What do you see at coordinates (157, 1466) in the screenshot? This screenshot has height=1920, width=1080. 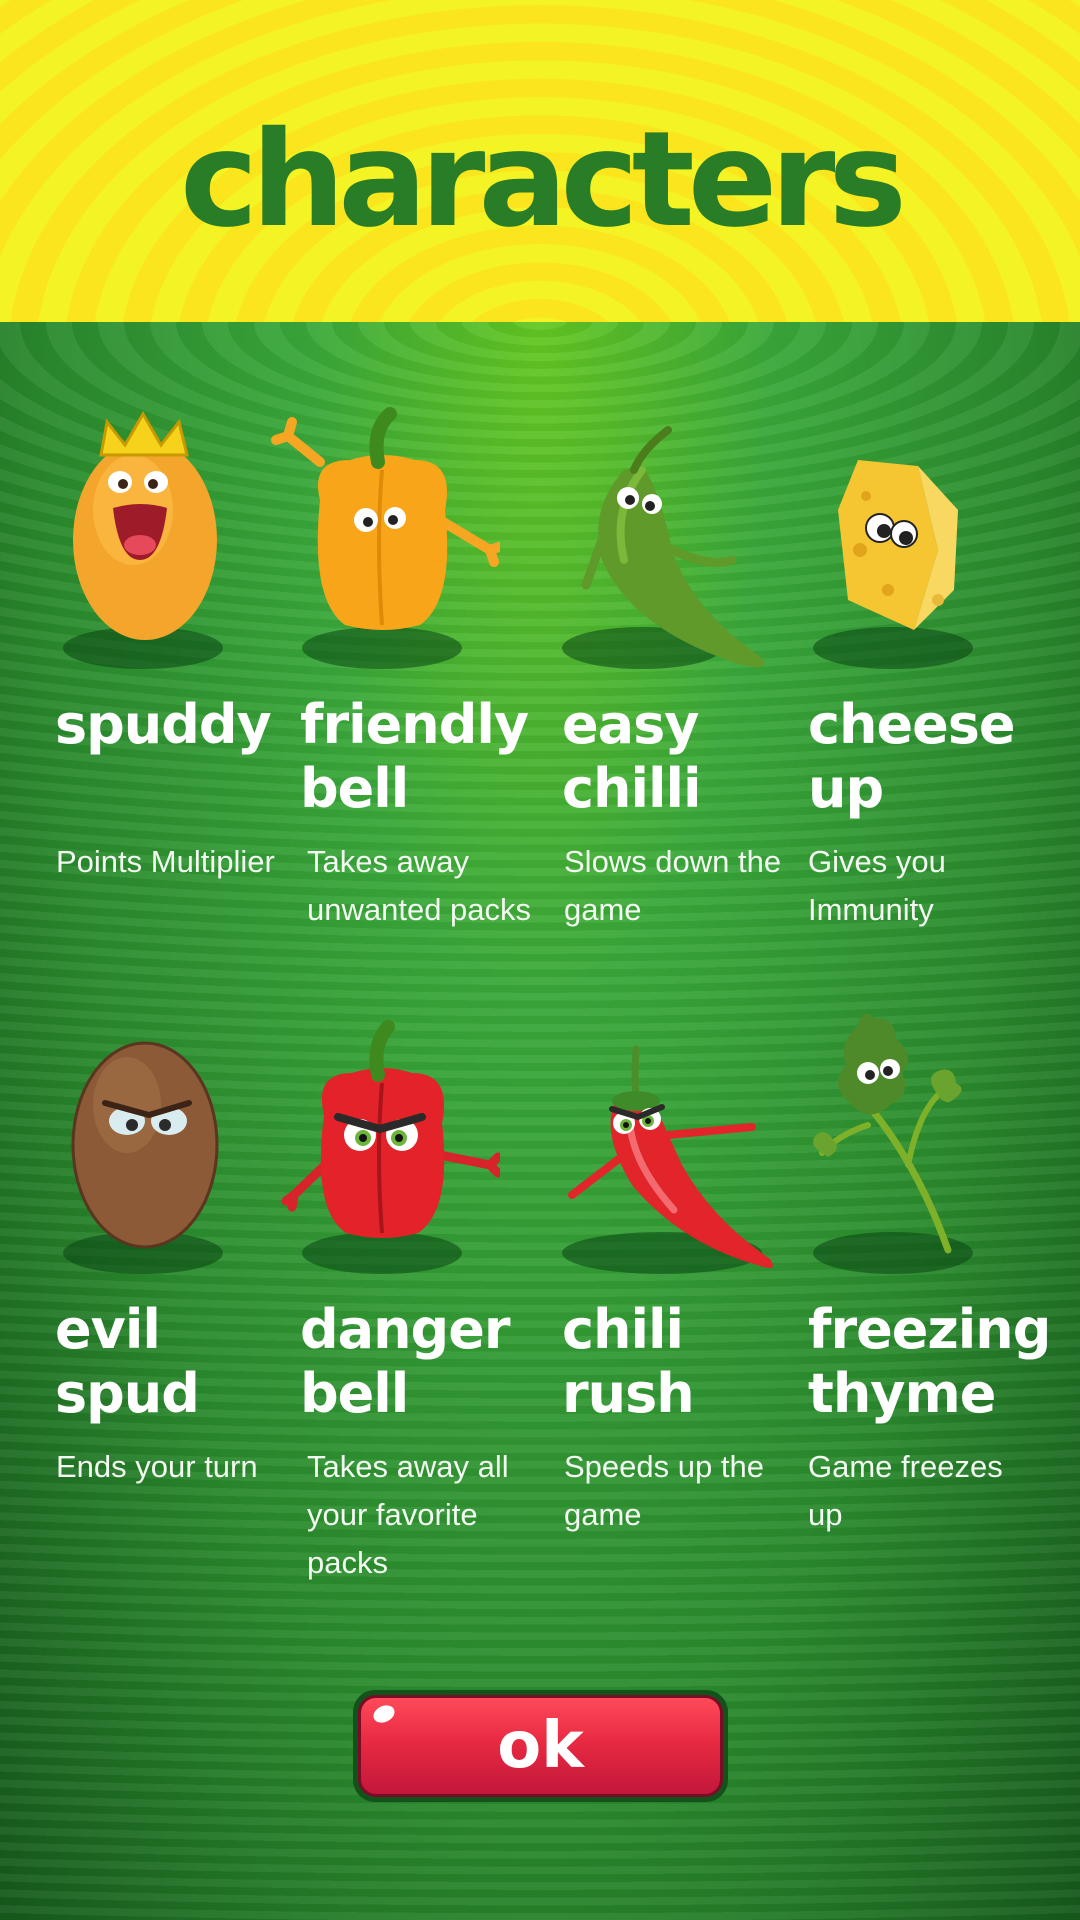 I see `character-description: Ends your turn` at bounding box center [157, 1466].